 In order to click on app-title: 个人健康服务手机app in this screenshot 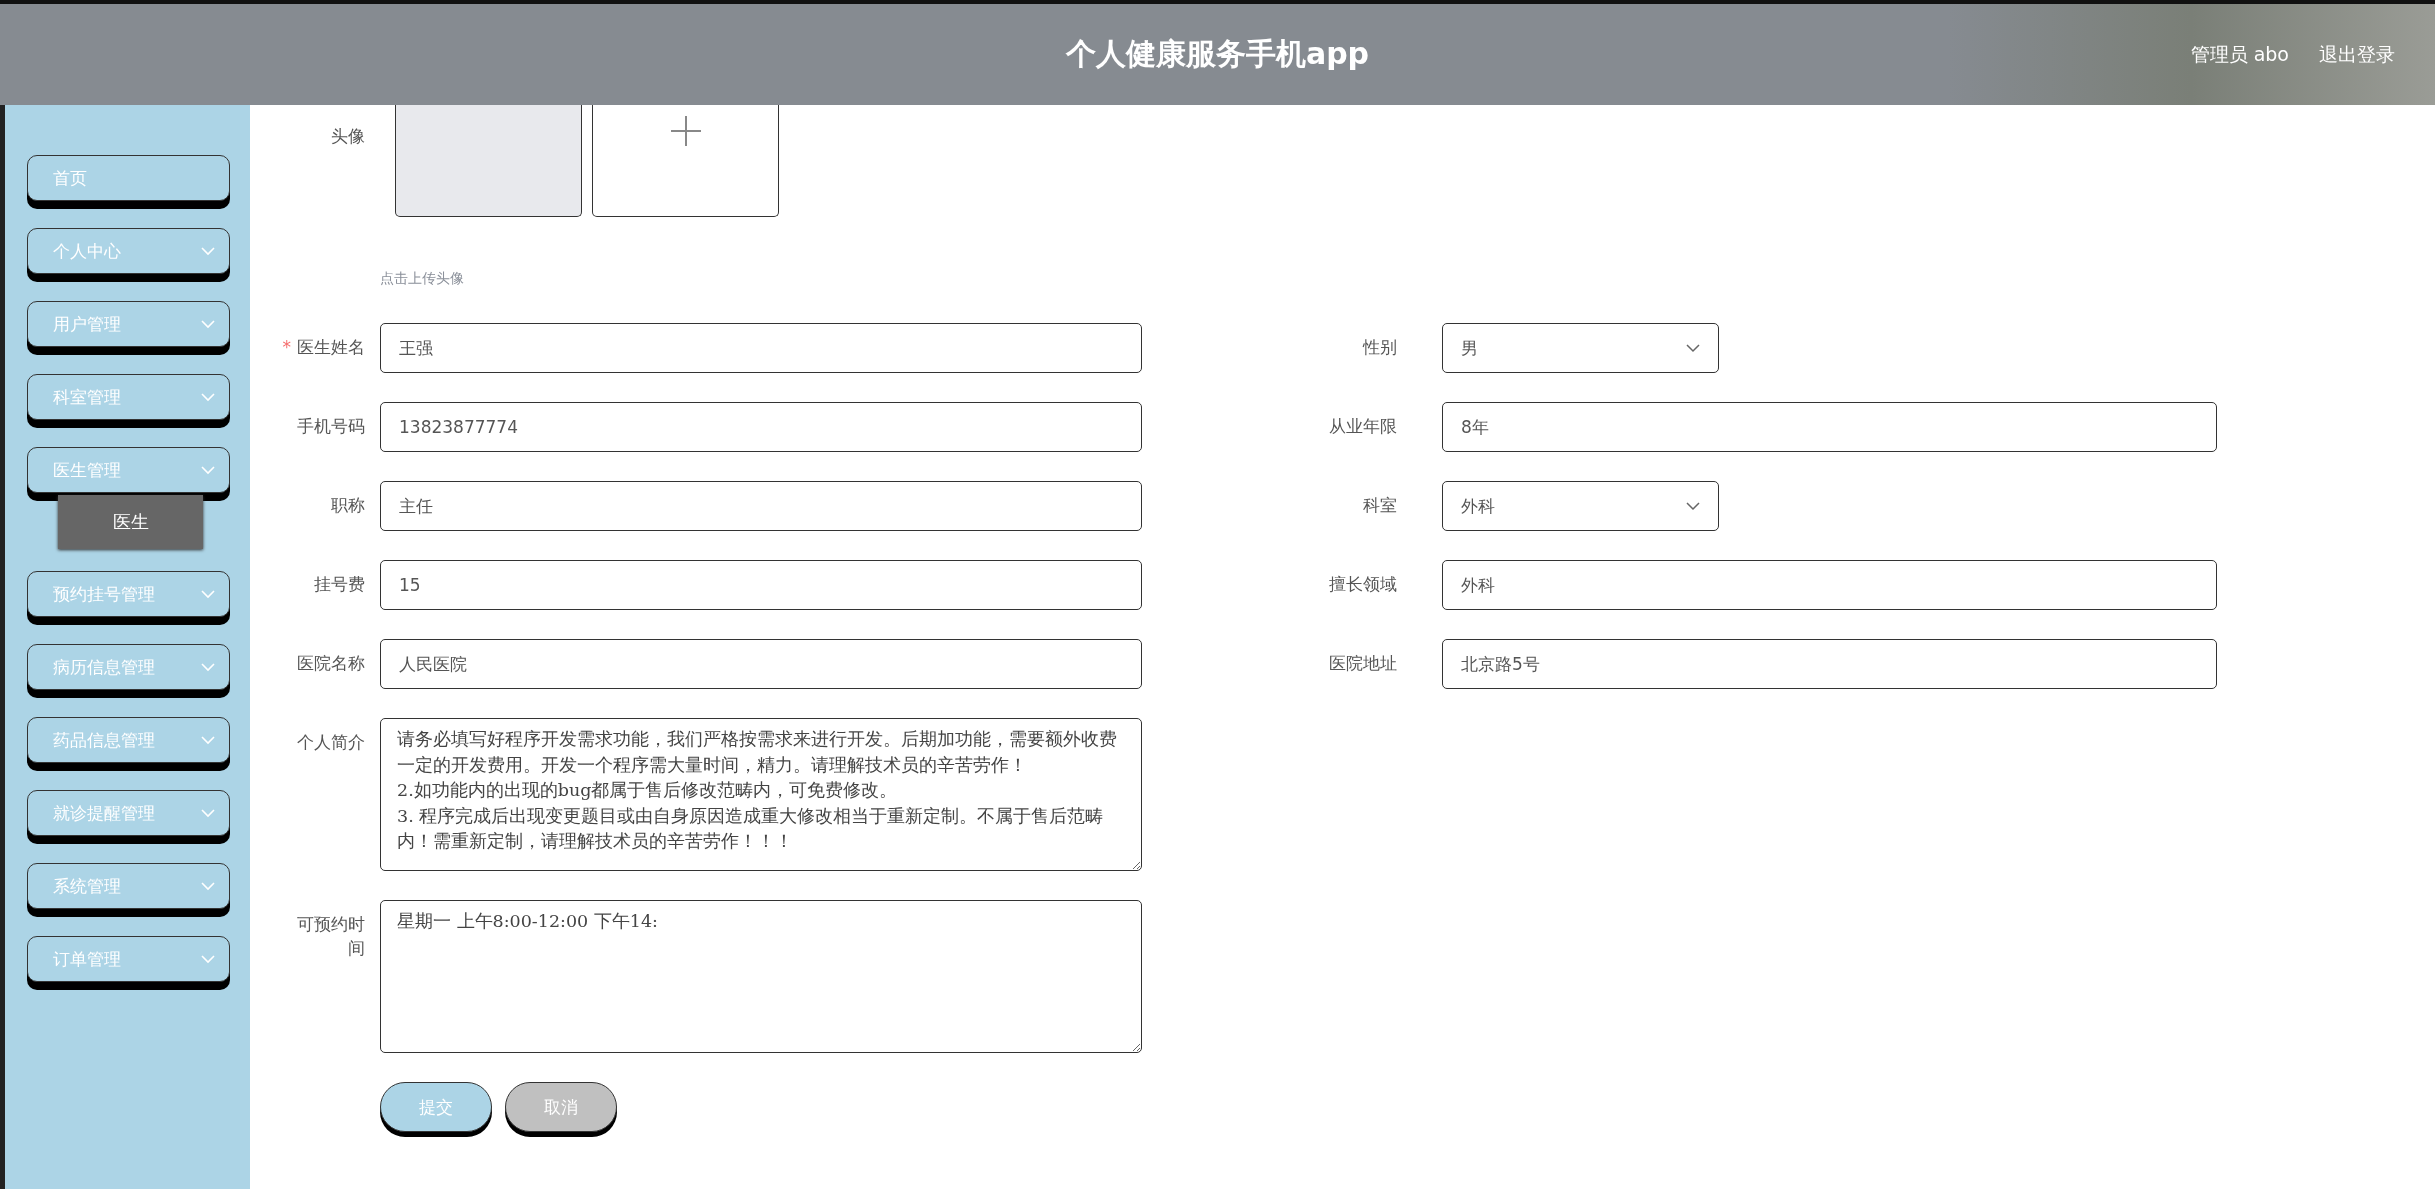, I will do `click(1217, 54)`.